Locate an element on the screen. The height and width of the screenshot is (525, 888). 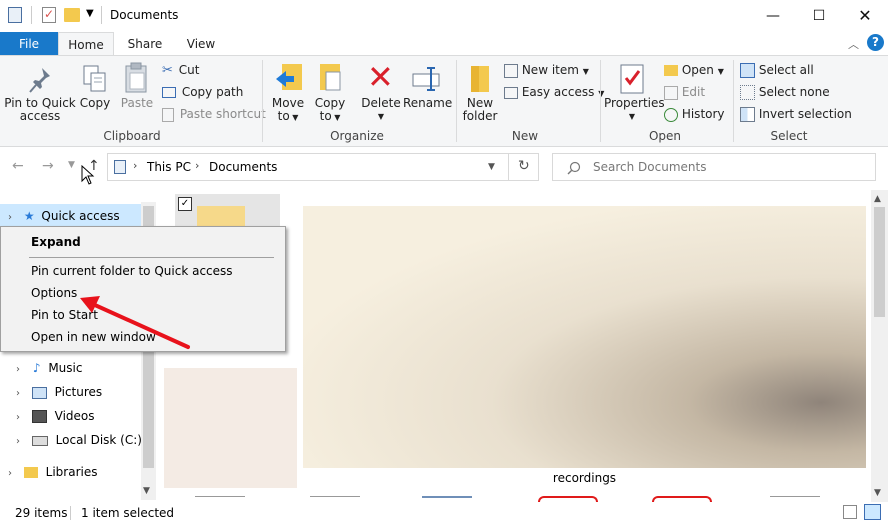
folder-icon is located at coordinates (72, 15).